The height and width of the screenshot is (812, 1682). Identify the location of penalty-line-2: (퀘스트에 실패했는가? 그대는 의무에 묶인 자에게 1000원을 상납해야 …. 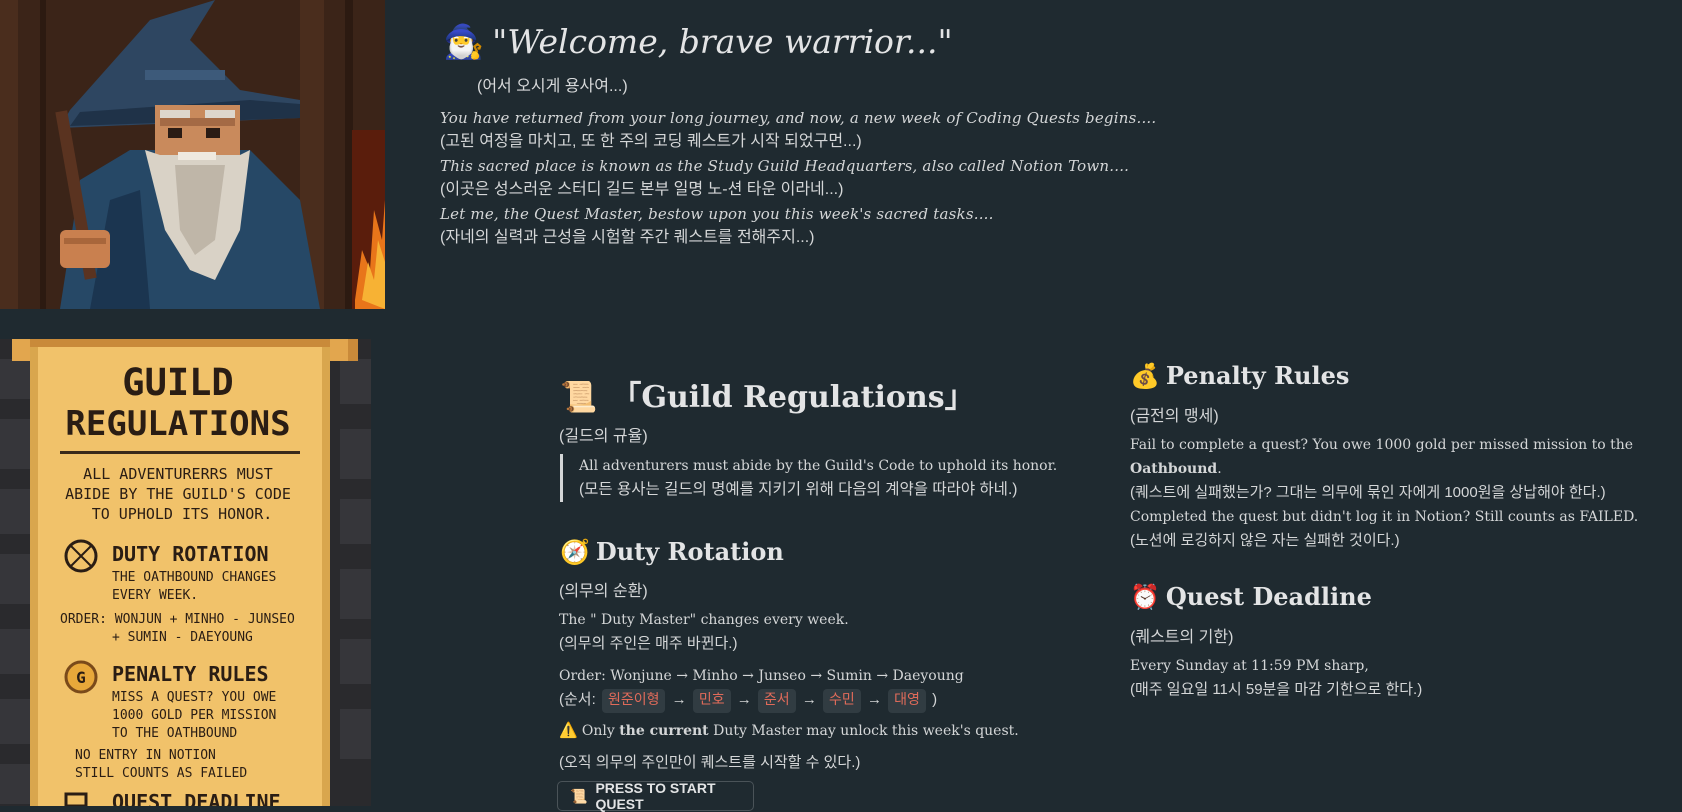
(1368, 492).